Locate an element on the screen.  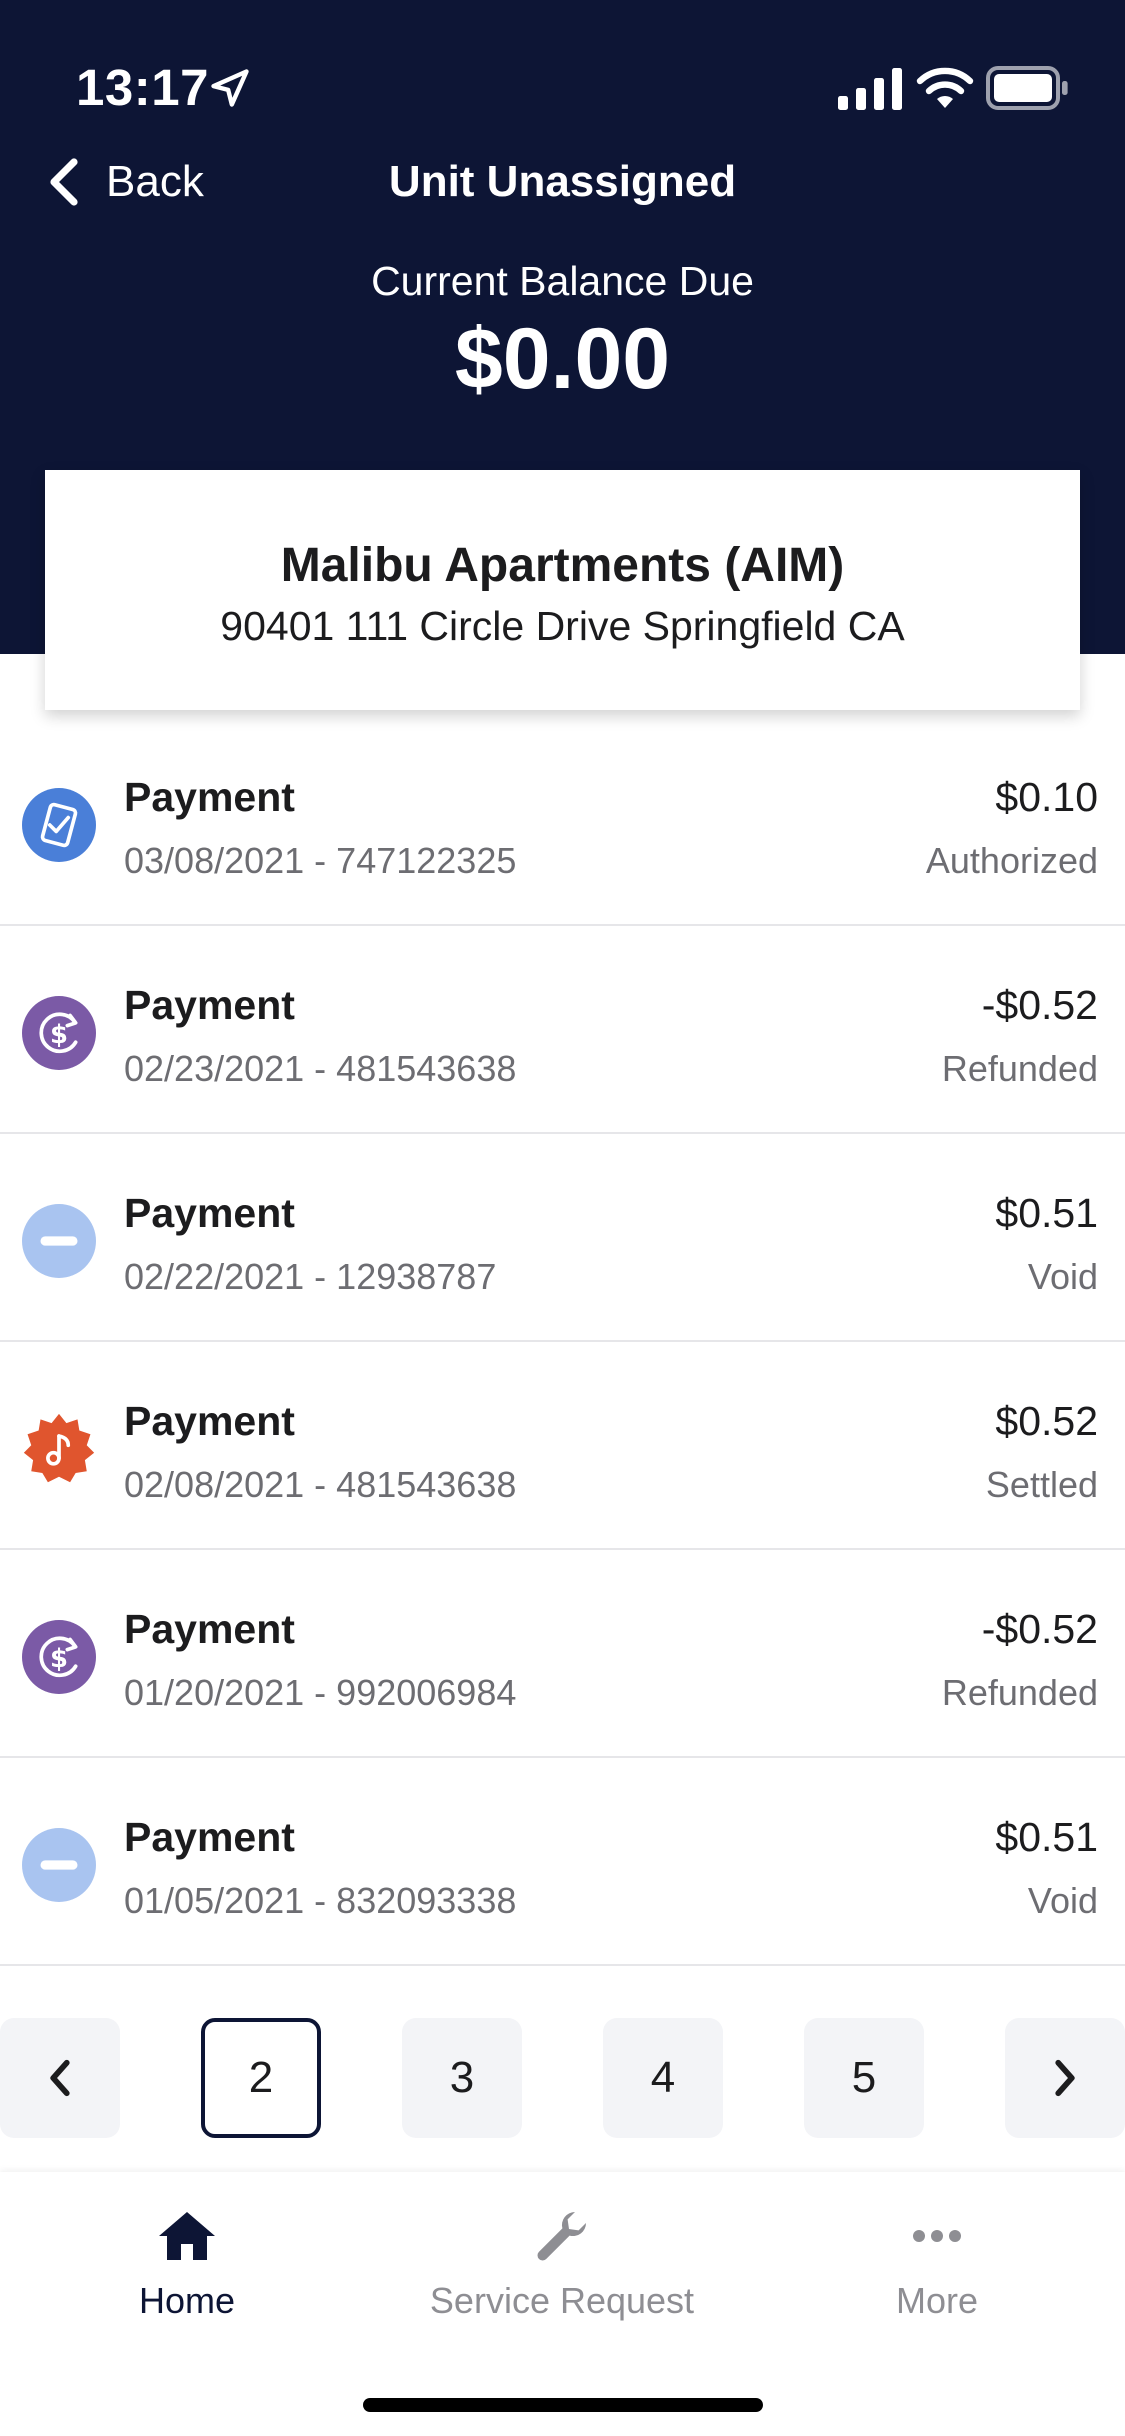
location-arrow-icon is located at coordinates (230, 88).